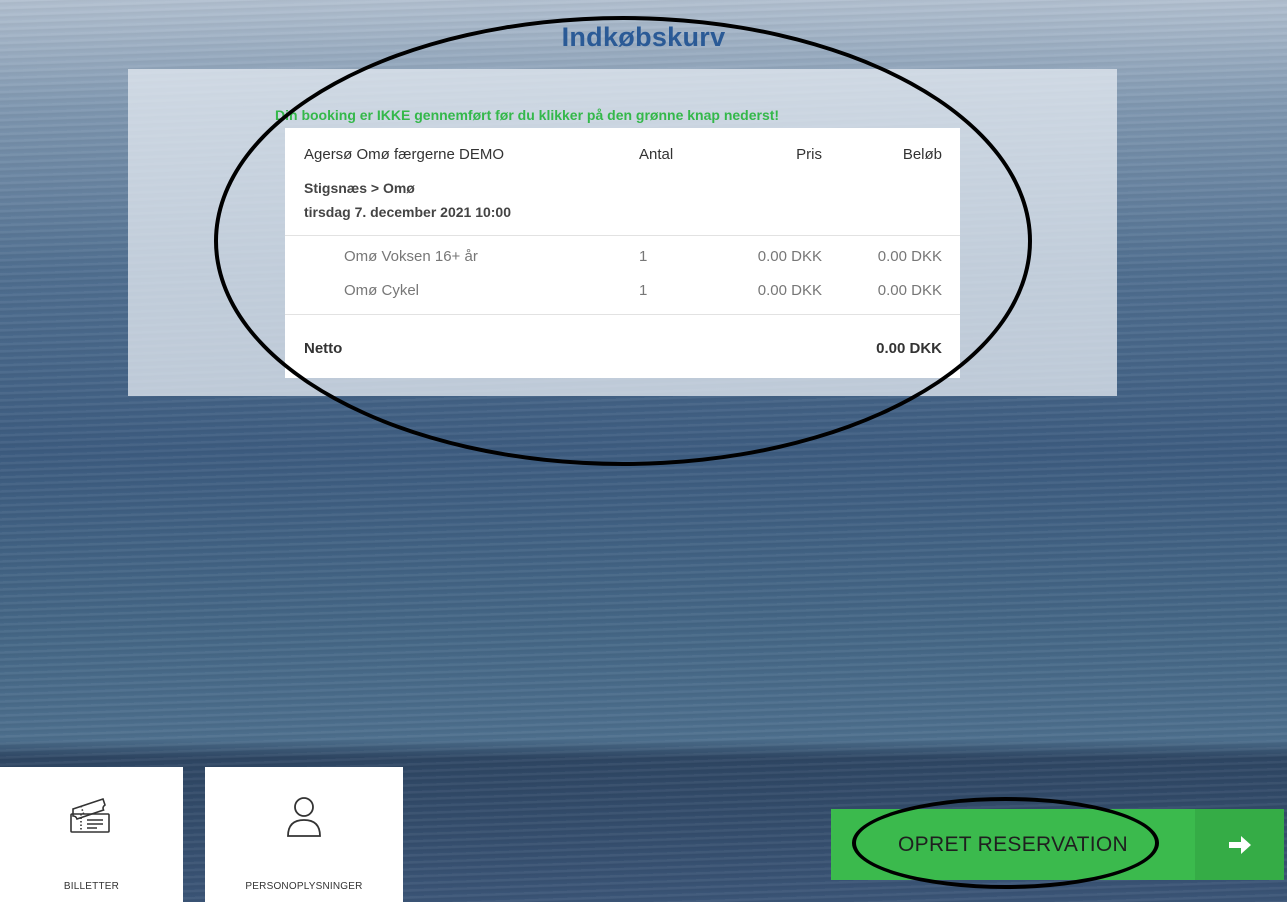  What do you see at coordinates (91, 886) in the screenshot?
I see `tab-label: BILLETTER` at bounding box center [91, 886].